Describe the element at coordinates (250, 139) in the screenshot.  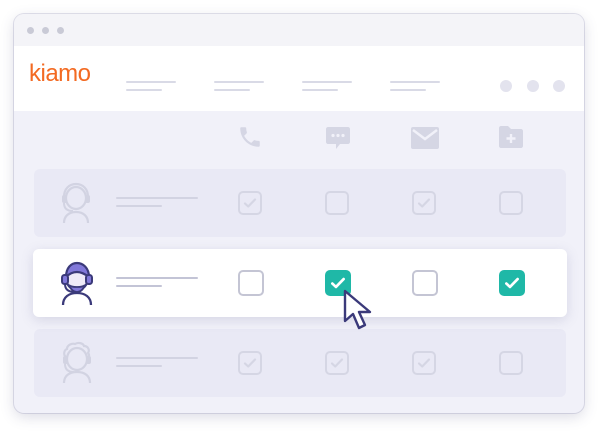
I see `phone-icon` at that location.